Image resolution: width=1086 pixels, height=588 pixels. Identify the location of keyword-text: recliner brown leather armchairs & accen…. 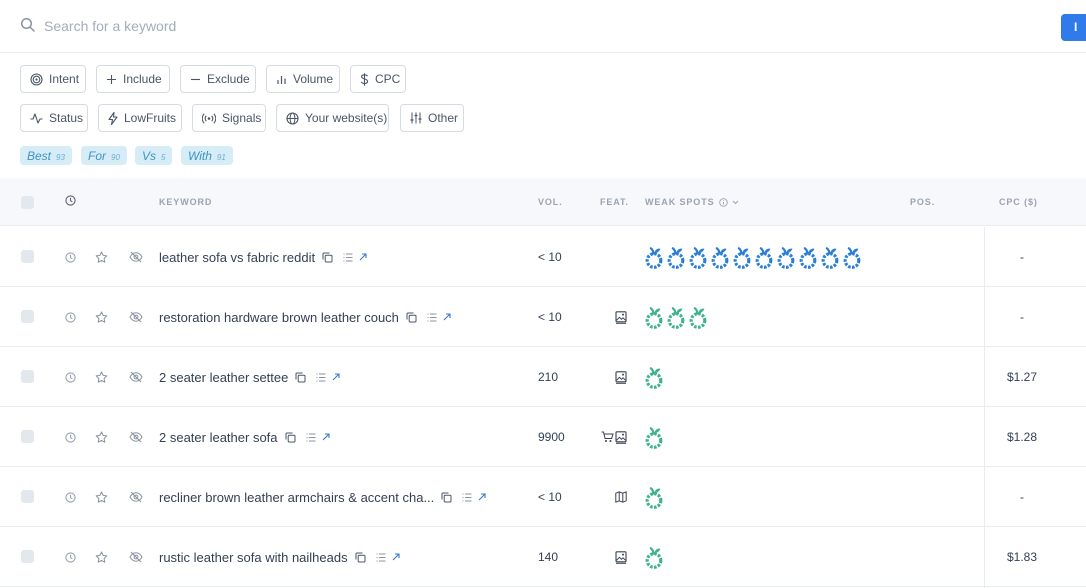
(296, 497).